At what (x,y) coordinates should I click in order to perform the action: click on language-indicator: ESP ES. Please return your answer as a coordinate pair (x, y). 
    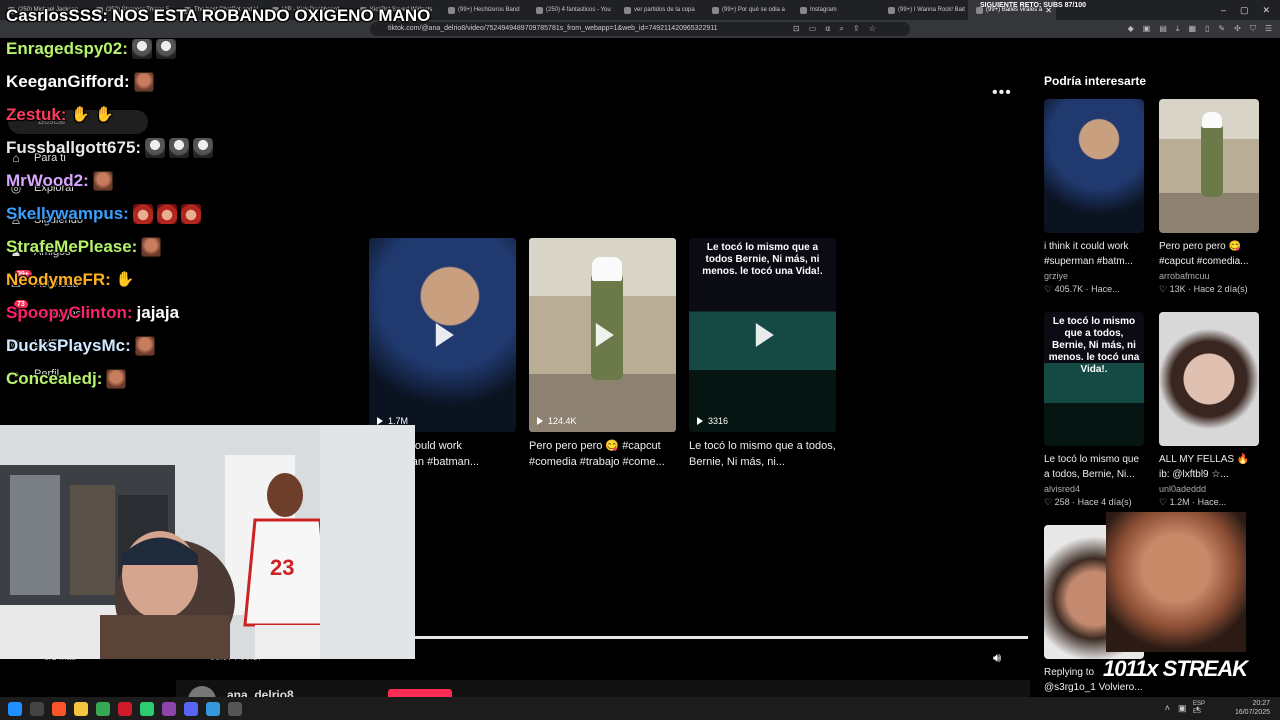
    Looking at the image, I should click on (1199, 708).